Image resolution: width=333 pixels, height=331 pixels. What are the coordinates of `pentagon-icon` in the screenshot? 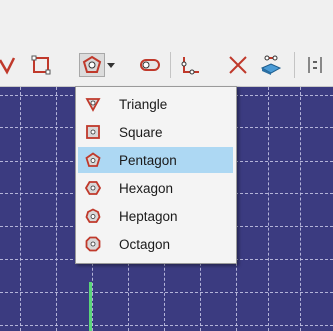 It's located at (93, 160).